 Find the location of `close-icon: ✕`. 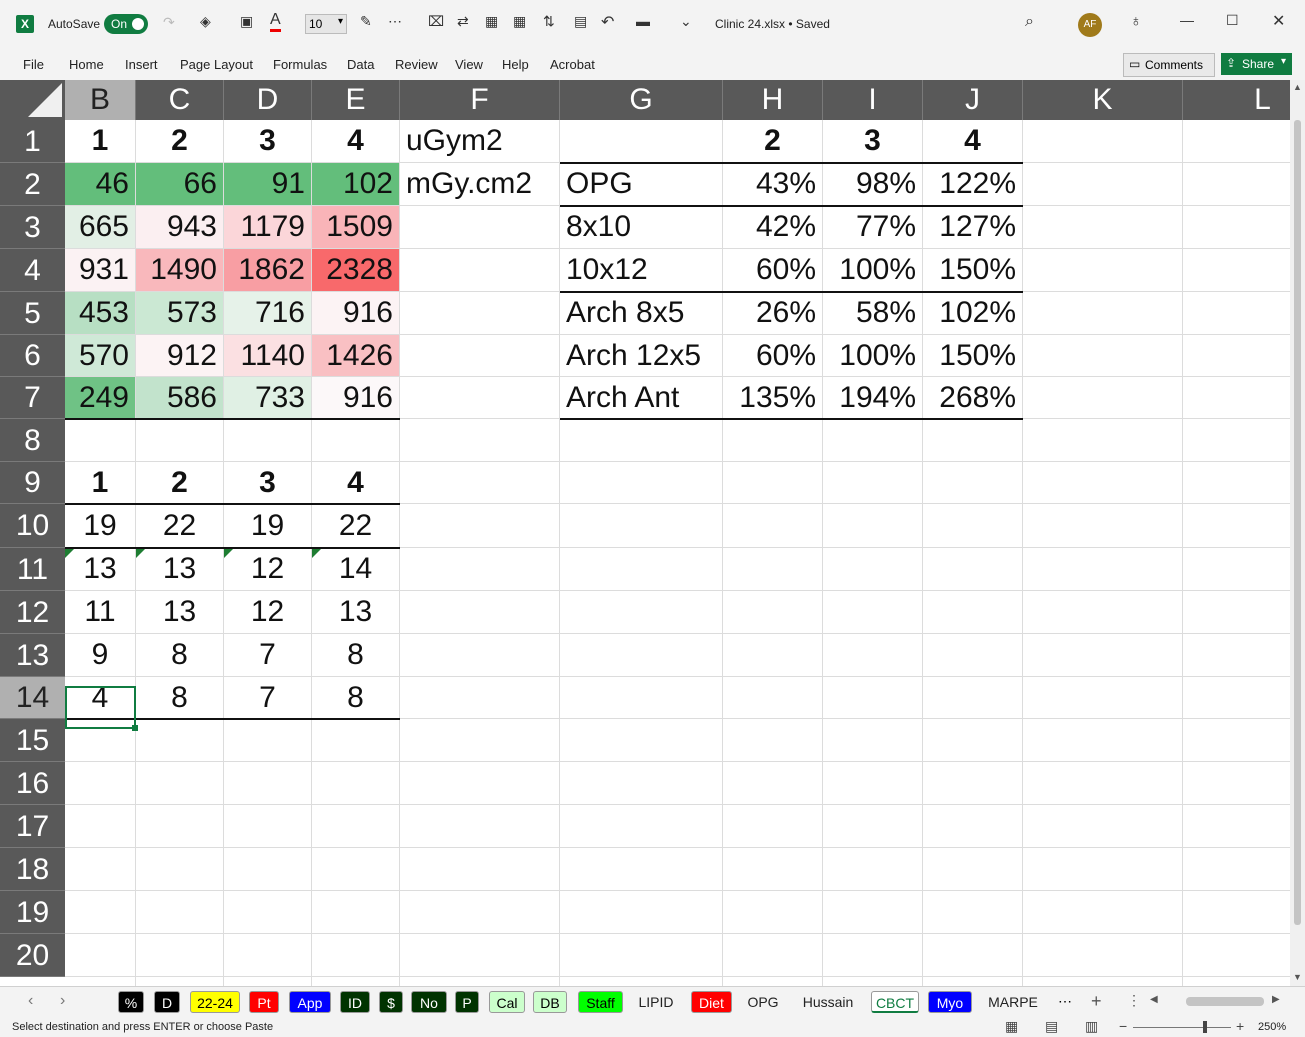

close-icon: ✕ is located at coordinates (1278, 21).